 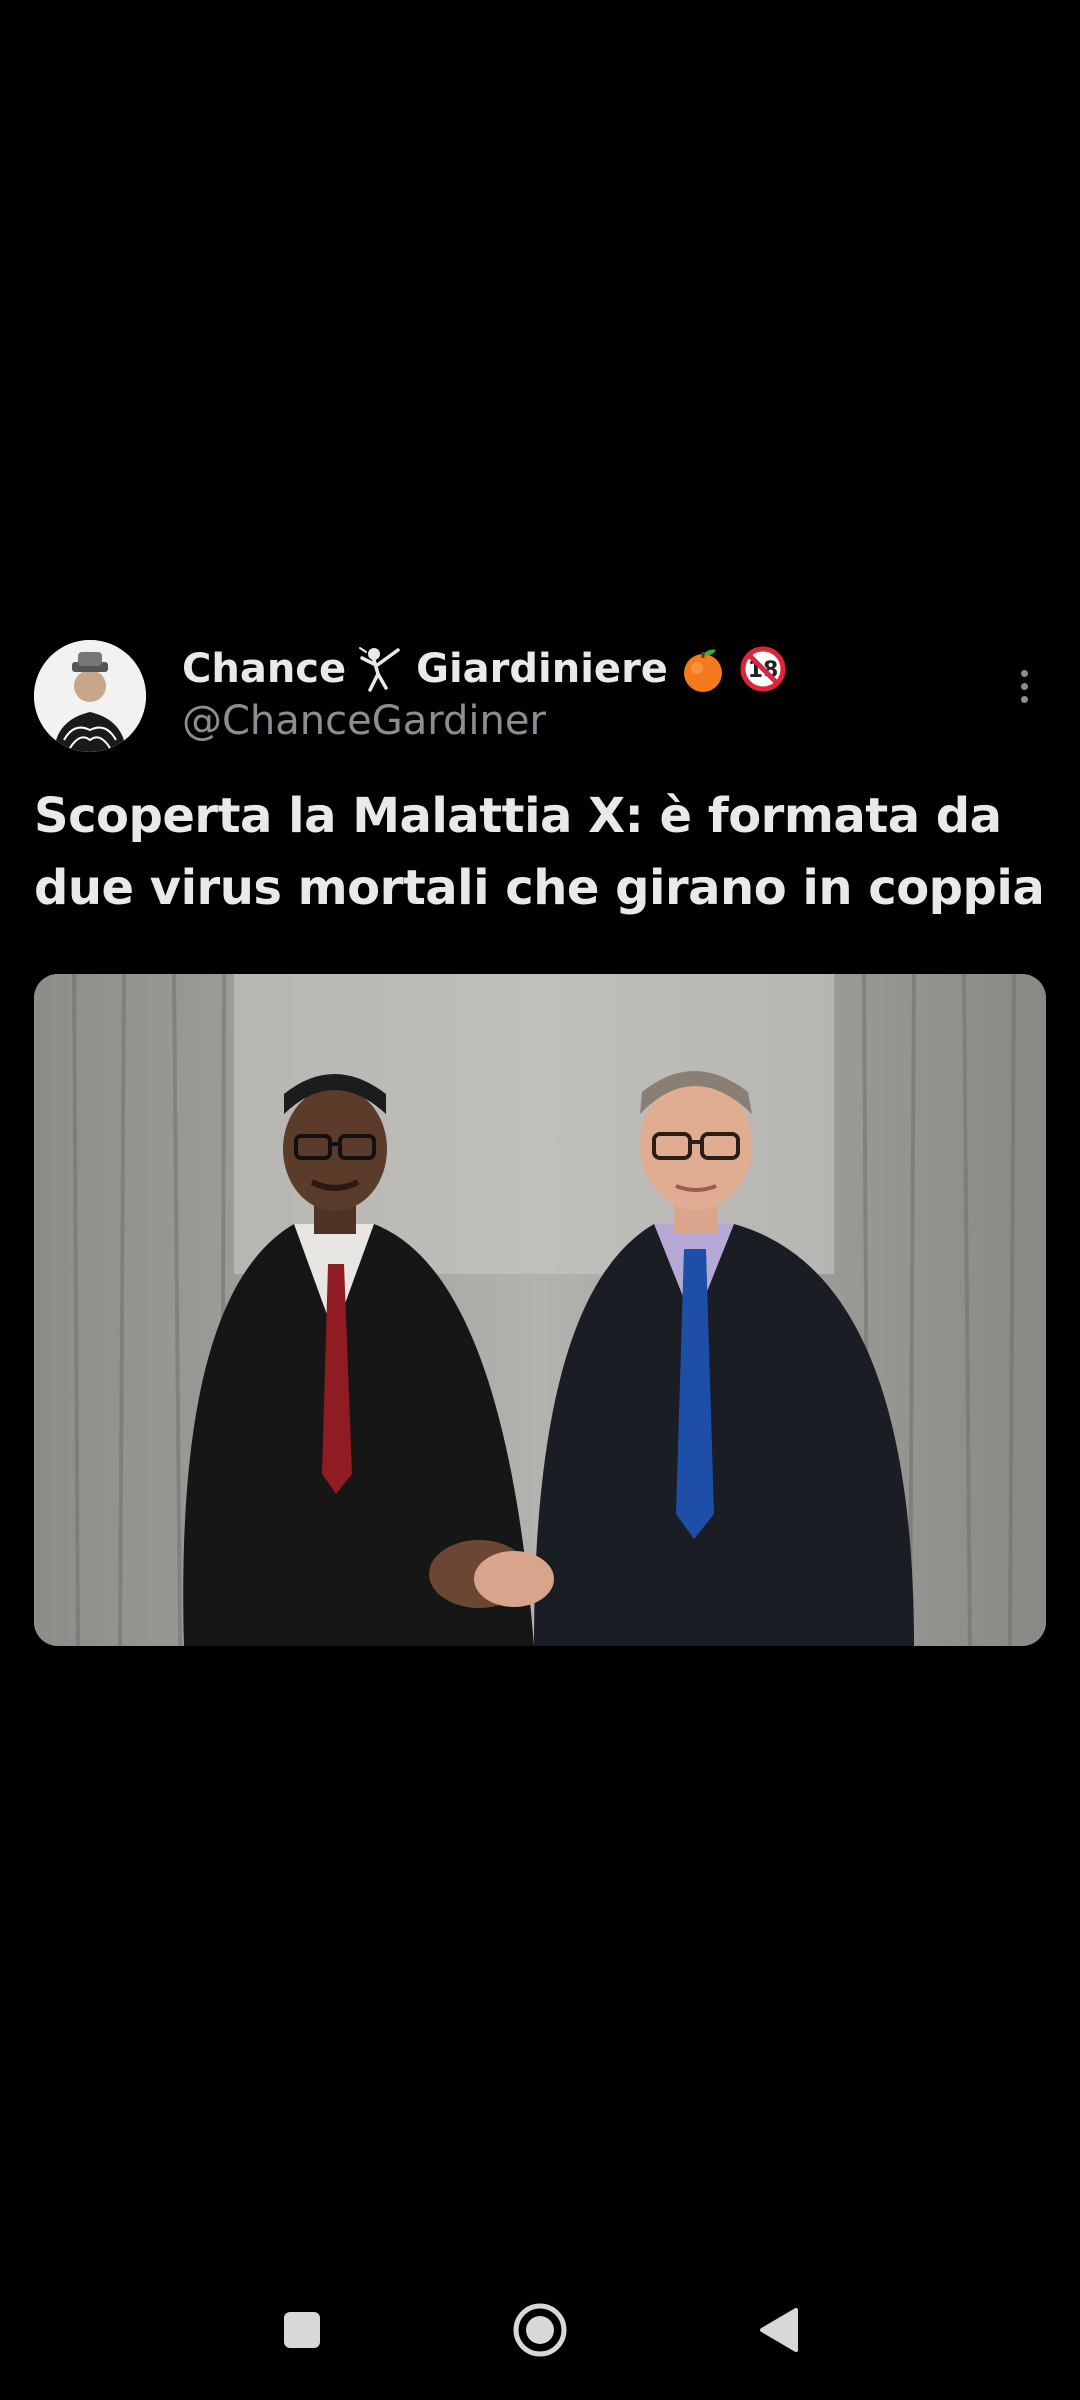 I want to click on fencer-emoji-icon, so click(x=381, y=669).